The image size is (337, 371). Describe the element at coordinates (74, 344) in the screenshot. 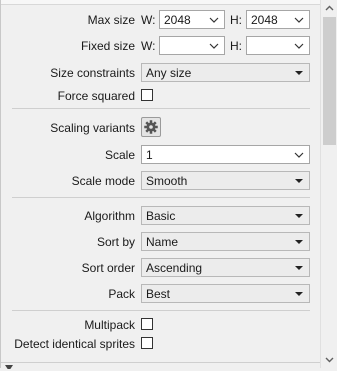

I see `detect-identical-label: Detect identical sprites` at that location.